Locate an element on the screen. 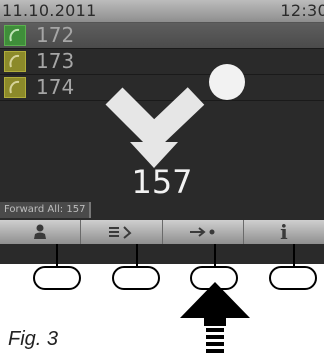 The height and width of the screenshot is (358, 324). forward-status-label: Forward All: 157 is located at coordinates (46, 210).